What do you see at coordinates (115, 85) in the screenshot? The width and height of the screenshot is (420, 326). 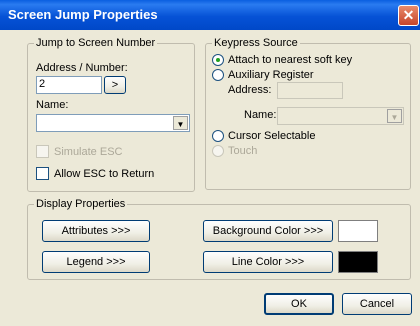 I see `address-browse-button: >` at bounding box center [115, 85].